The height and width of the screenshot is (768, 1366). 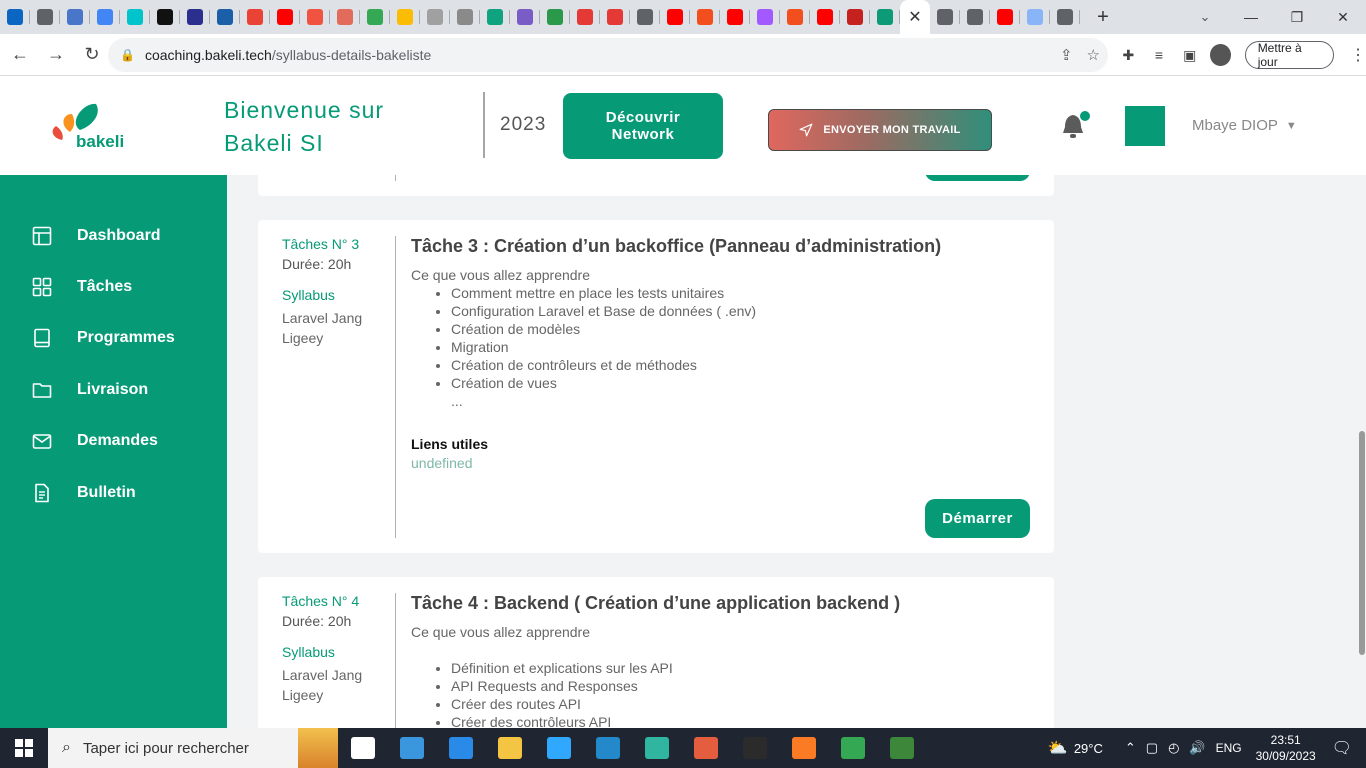 I want to click on share-icon: ⇪, so click(x=1066, y=55).